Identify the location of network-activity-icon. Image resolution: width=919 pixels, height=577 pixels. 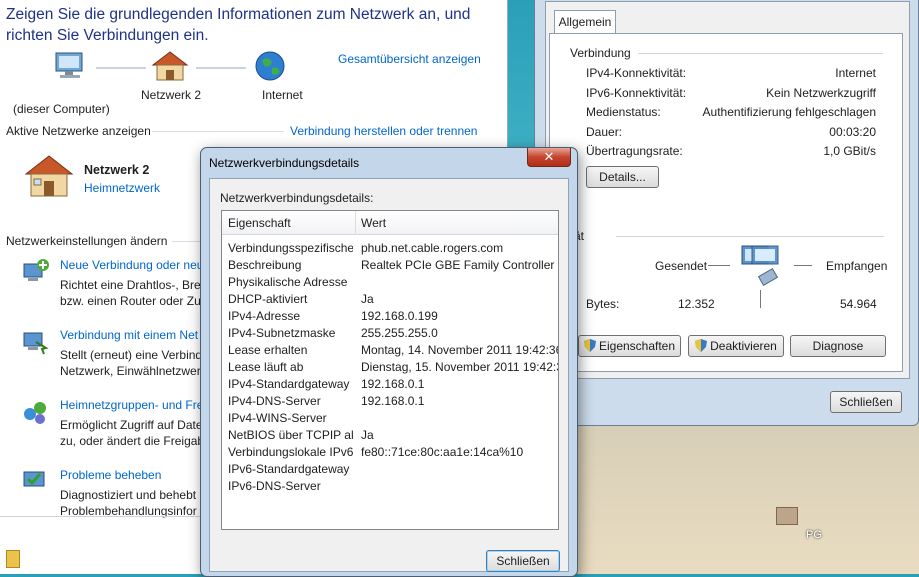
(760, 266).